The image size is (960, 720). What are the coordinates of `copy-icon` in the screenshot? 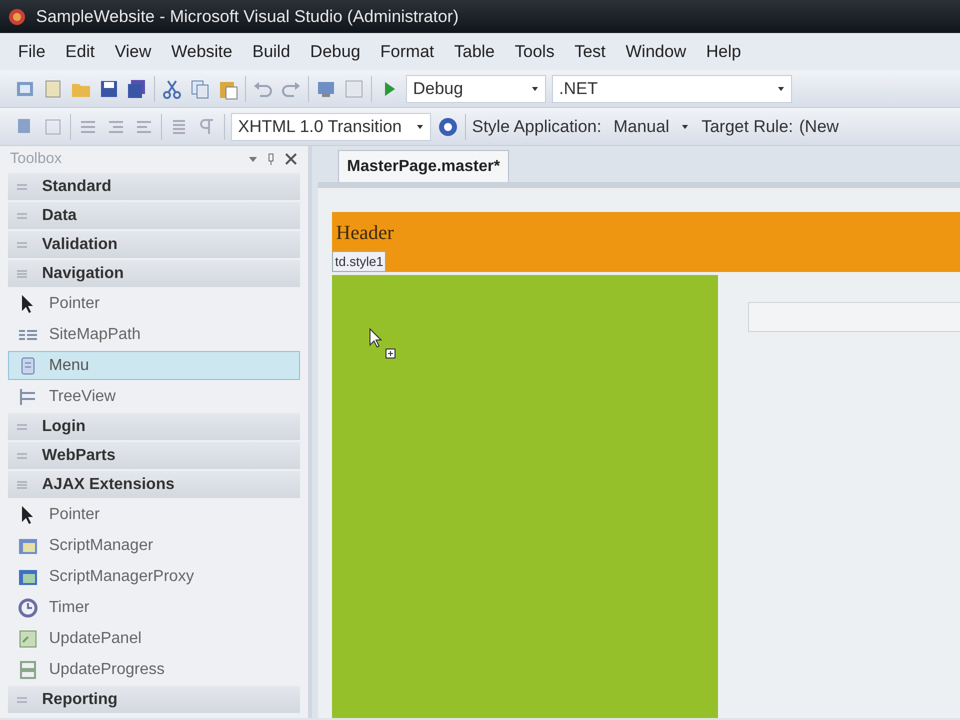 It's located at (200, 89).